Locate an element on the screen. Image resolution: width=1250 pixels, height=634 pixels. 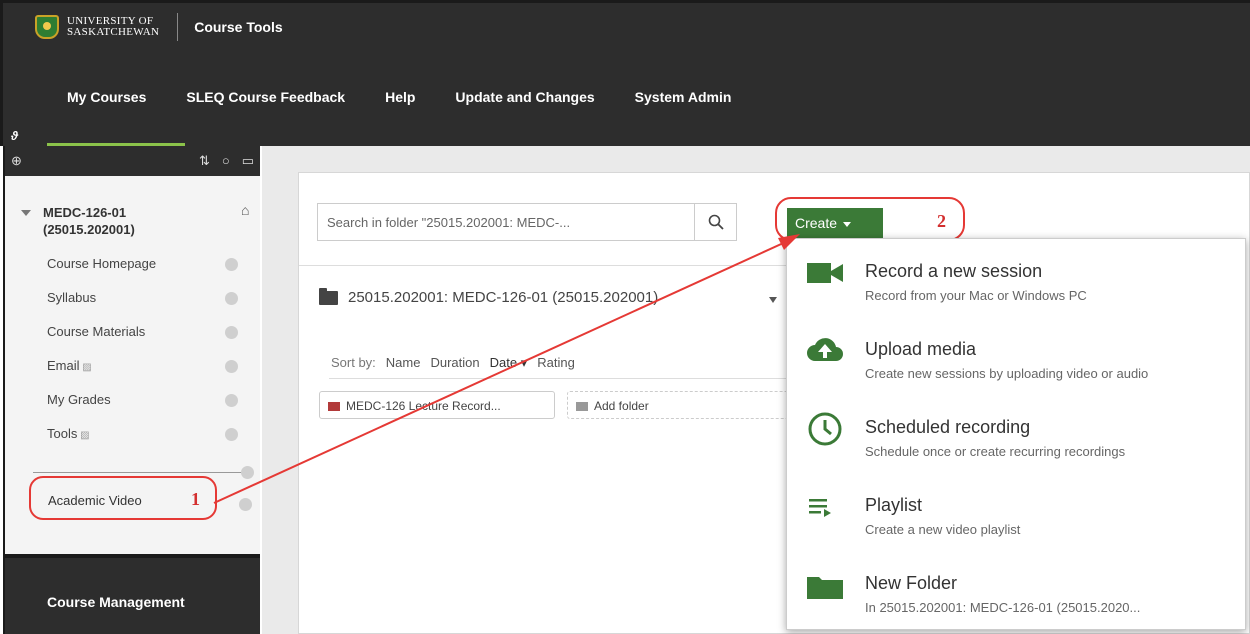
university-logo: UNIVERSITY OF SASKATCHEWAN Course Tools is located at coordinates (159, 27).